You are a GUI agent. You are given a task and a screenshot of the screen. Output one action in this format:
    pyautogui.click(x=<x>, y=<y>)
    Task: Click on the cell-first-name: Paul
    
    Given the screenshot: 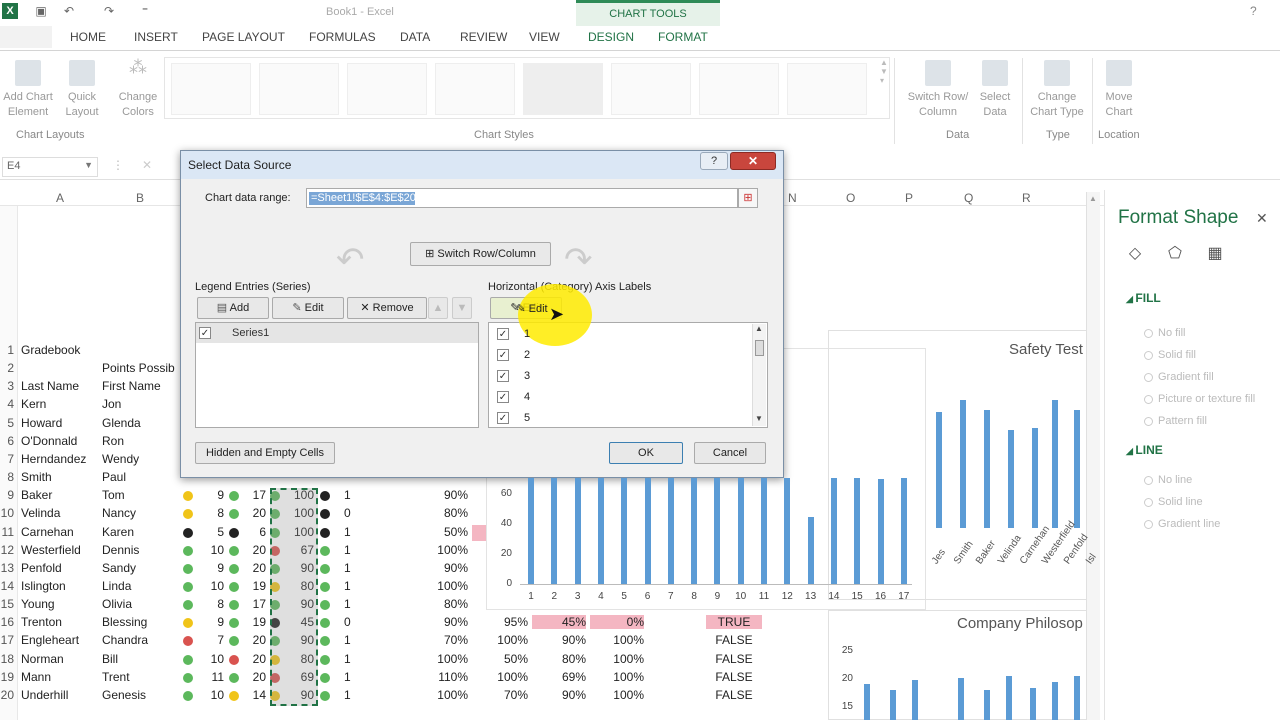 What is the action you would take?
    pyautogui.click(x=114, y=477)
    